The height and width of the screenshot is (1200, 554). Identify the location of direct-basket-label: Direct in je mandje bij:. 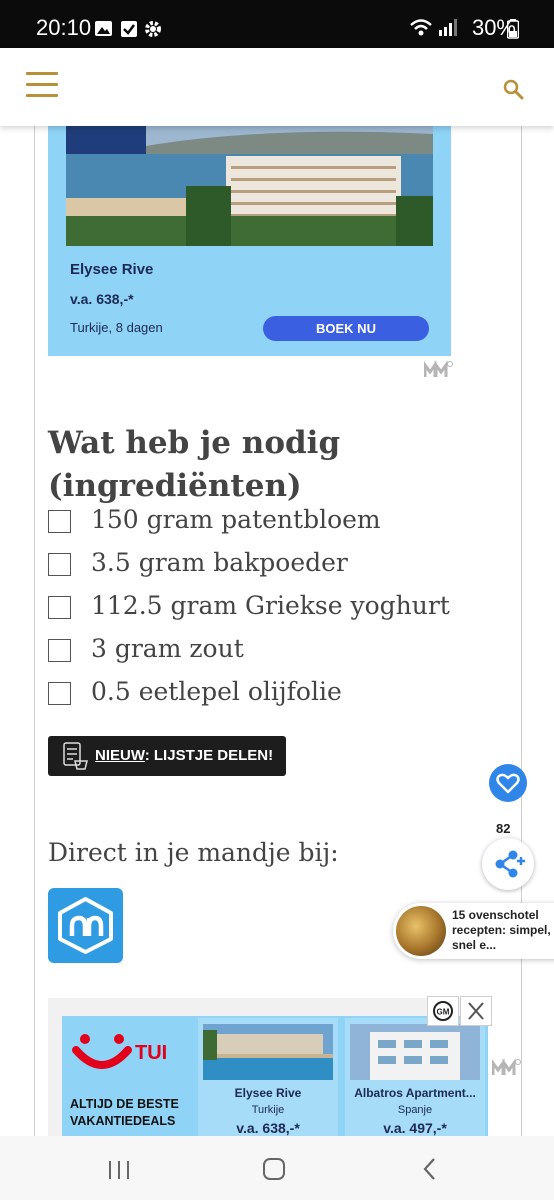
(193, 852).